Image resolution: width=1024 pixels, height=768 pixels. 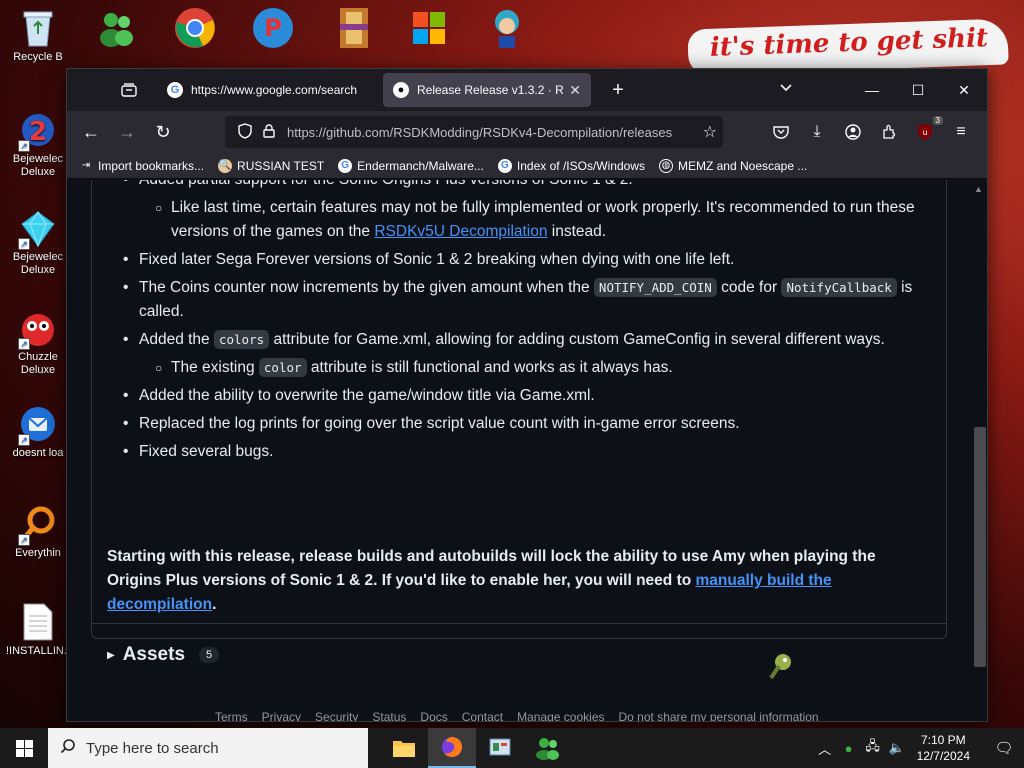 I want to click on shield-icon, so click(x=245, y=132).